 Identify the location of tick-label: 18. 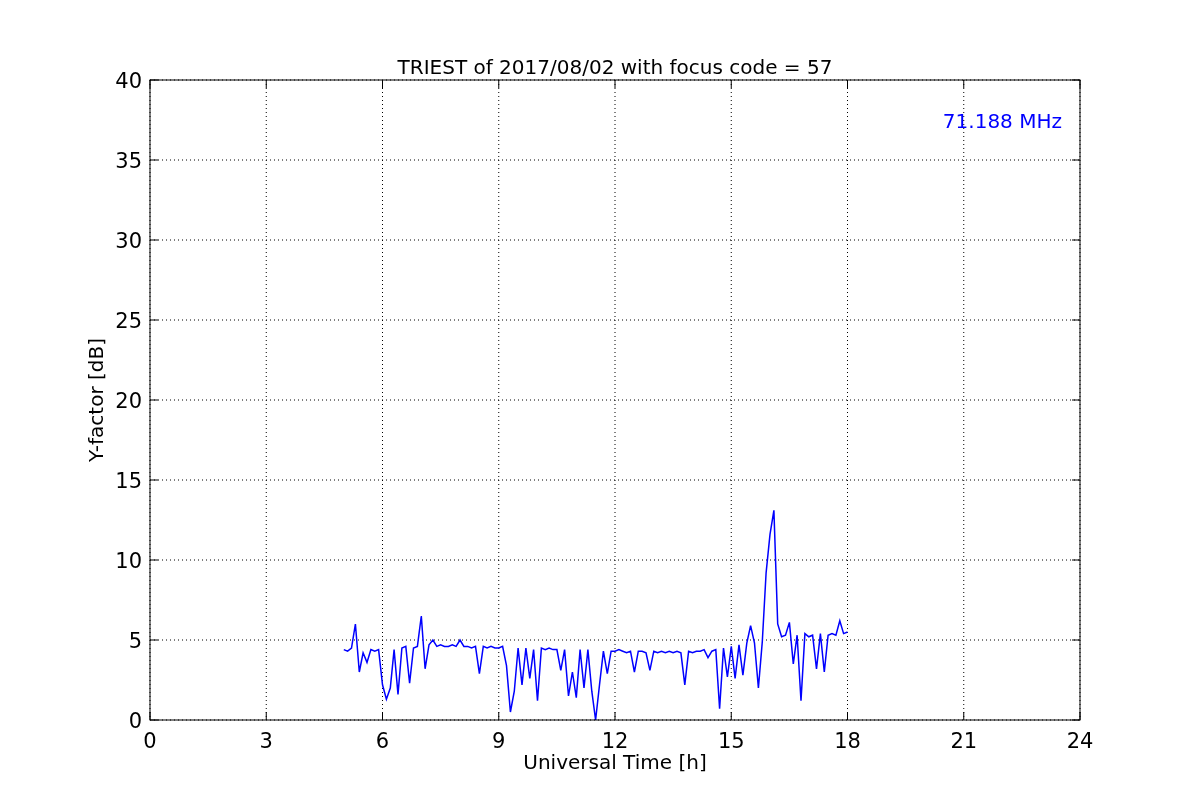
(847, 741).